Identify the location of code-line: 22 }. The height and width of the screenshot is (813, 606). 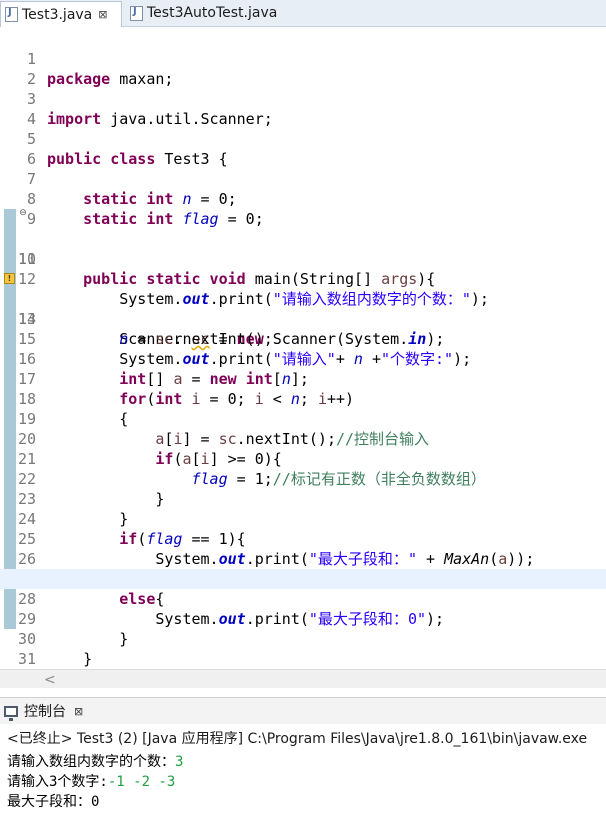
(303, 478).